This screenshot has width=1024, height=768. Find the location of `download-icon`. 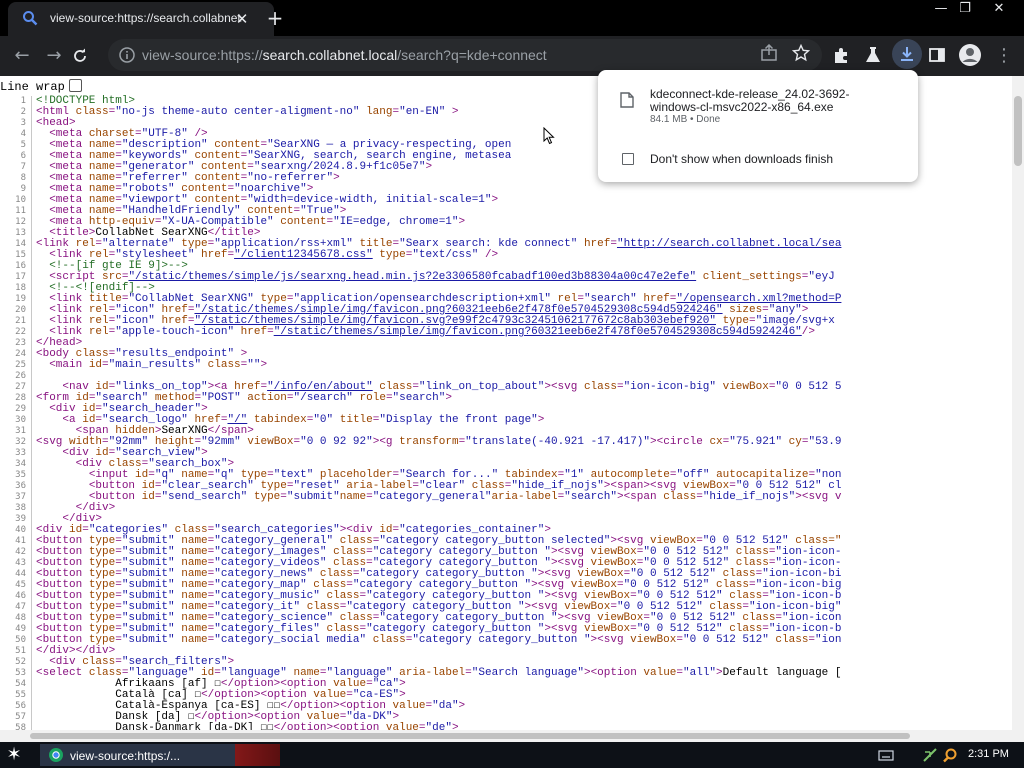

download-icon is located at coordinates (907, 54).